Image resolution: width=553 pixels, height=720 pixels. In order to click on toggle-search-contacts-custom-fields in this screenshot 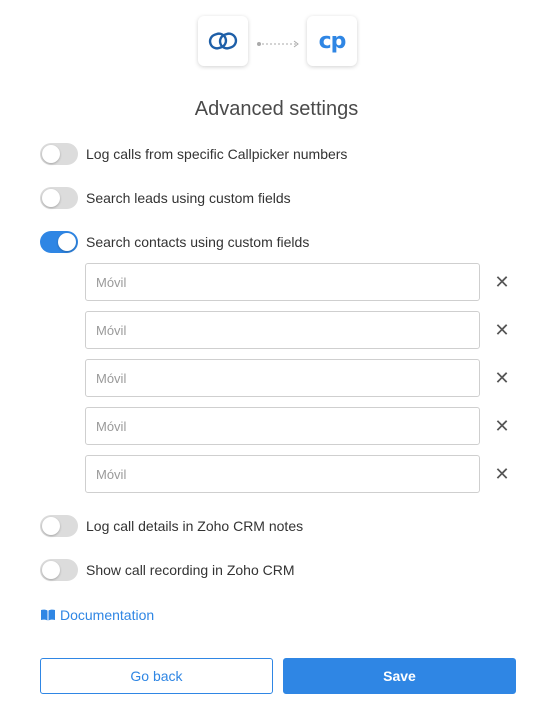, I will do `click(59, 242)`.